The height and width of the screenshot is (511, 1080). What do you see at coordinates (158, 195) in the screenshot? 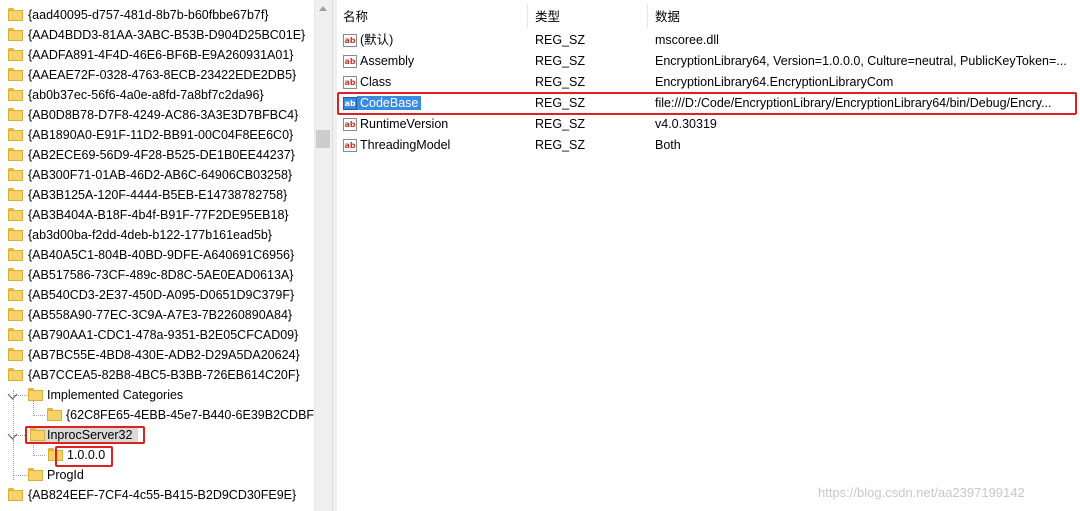
I see `tree-item-label: {AB3B125A-120F-4444-B5EB-E14738782758}` at bounding box center [158, 195].